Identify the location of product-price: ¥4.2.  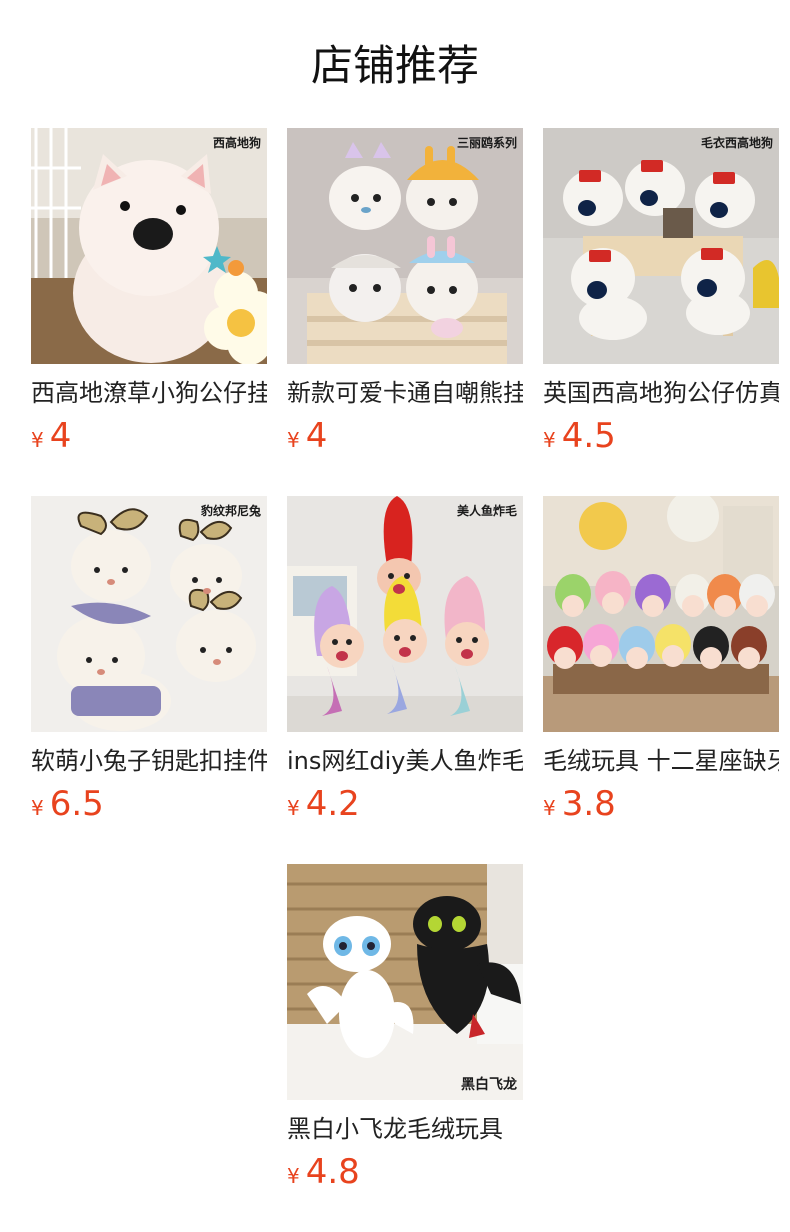
(323, 805).